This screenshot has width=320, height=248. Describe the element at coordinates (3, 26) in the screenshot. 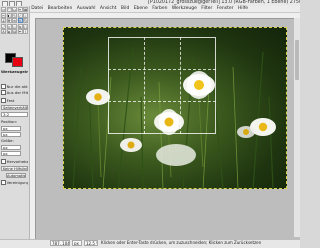

I see `scale-icon: ⤢` at that location.